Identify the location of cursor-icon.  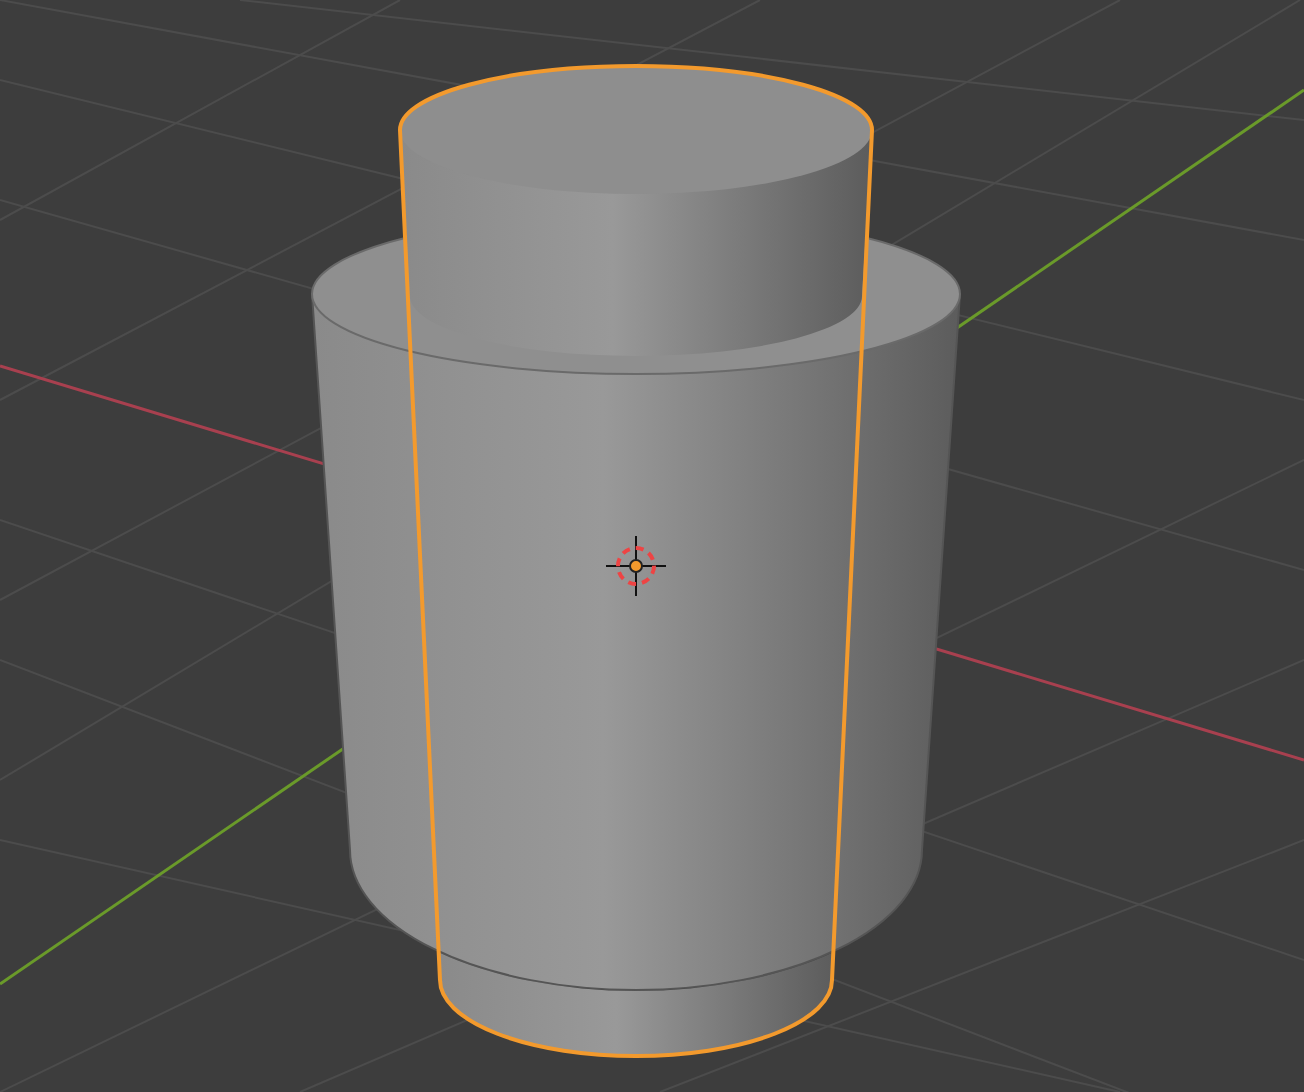
(636, 566).